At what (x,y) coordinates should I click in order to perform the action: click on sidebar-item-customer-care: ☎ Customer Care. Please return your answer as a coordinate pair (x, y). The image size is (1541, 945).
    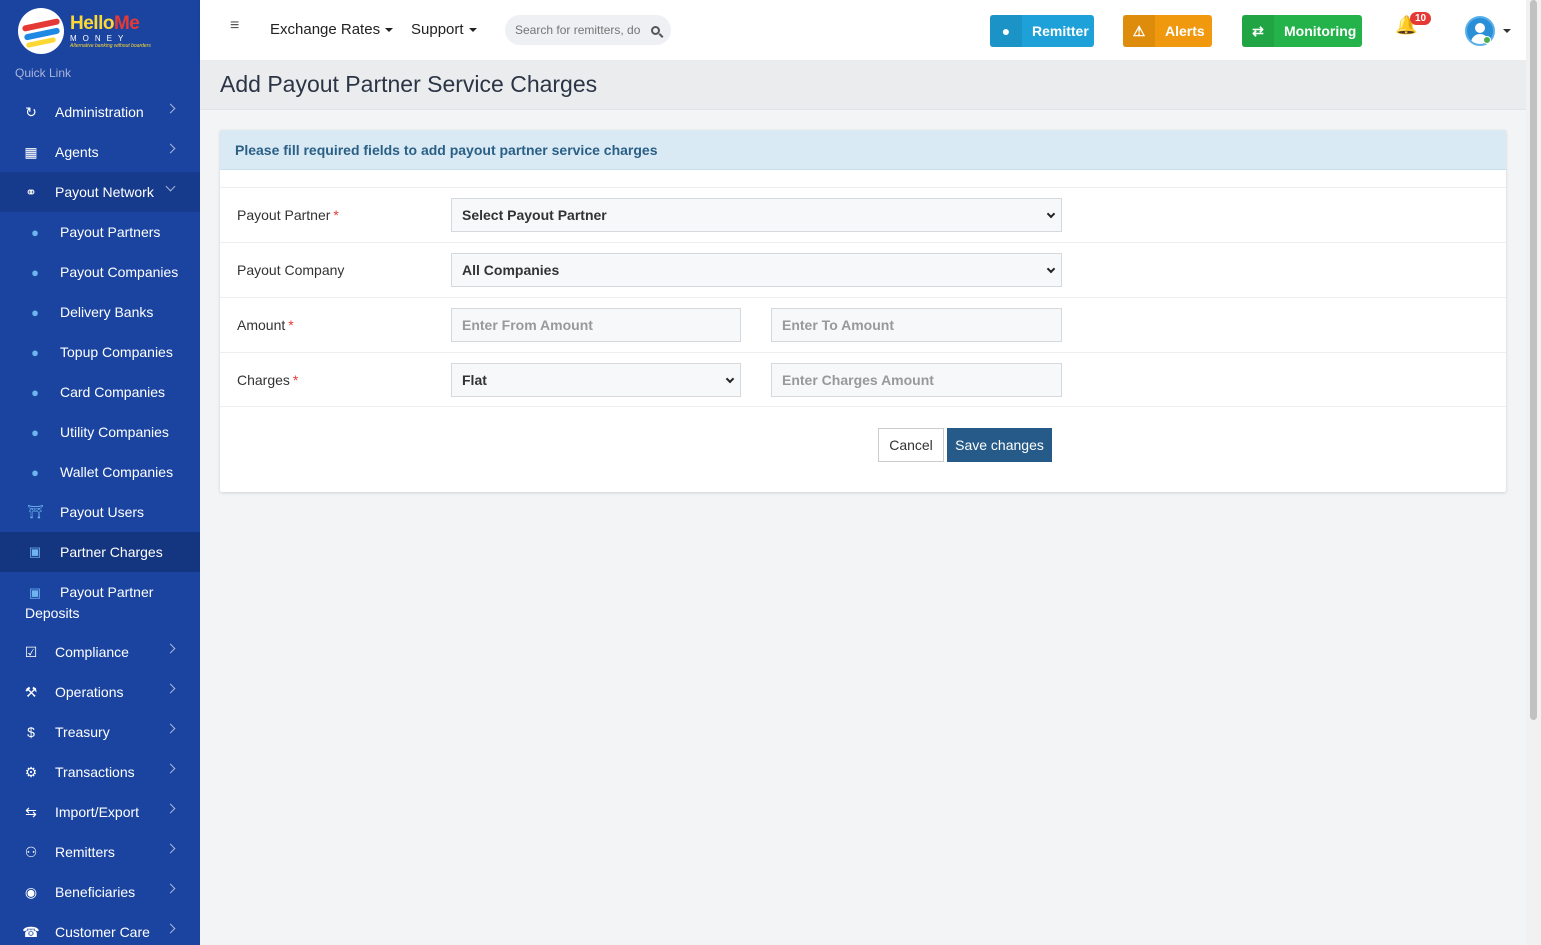
    Looking at the image, I should click on (100, 928).